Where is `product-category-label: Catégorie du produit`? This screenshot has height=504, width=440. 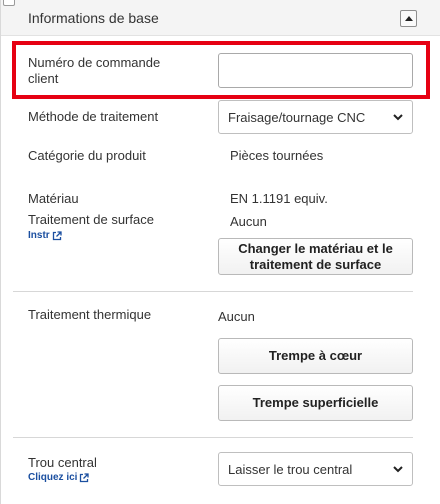
product-category-label: Catégorie du produit is located at coordinates (87, 155).